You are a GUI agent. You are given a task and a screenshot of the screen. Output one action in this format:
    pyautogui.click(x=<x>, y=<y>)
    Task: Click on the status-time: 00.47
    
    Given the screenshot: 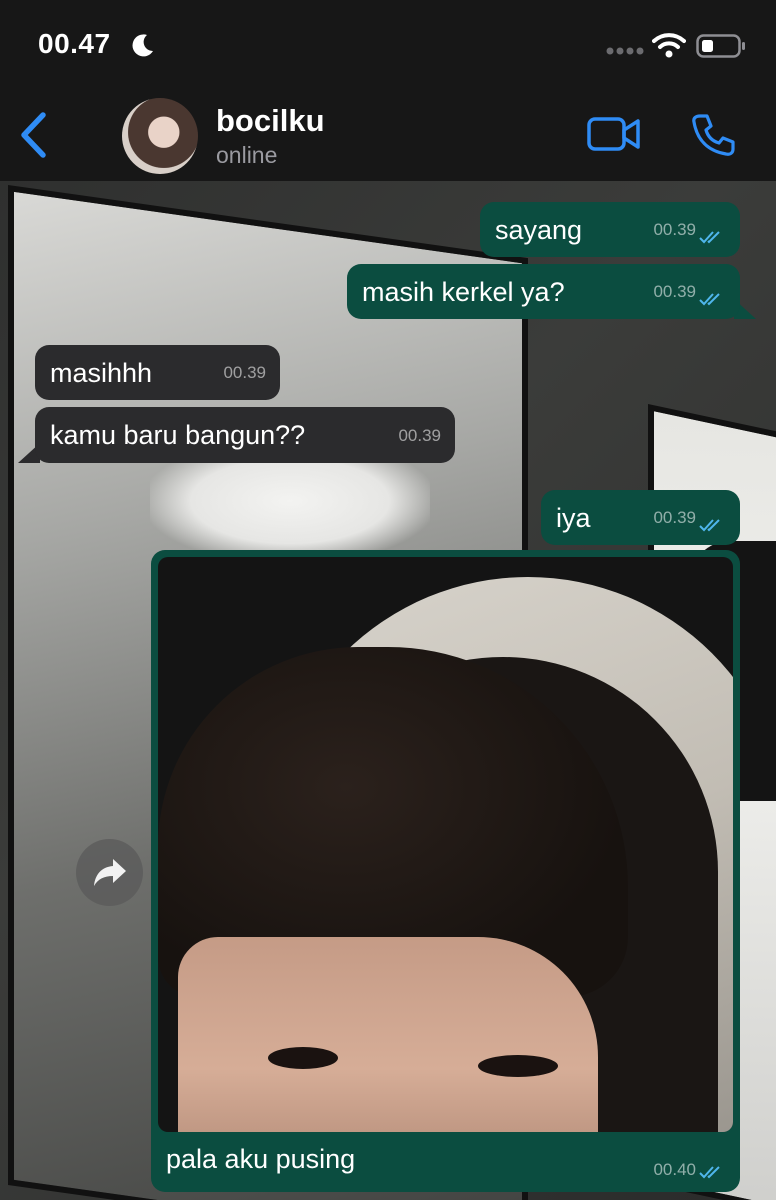 What is the action you would take?
    pyautogui.click(x=74, y=43)
    